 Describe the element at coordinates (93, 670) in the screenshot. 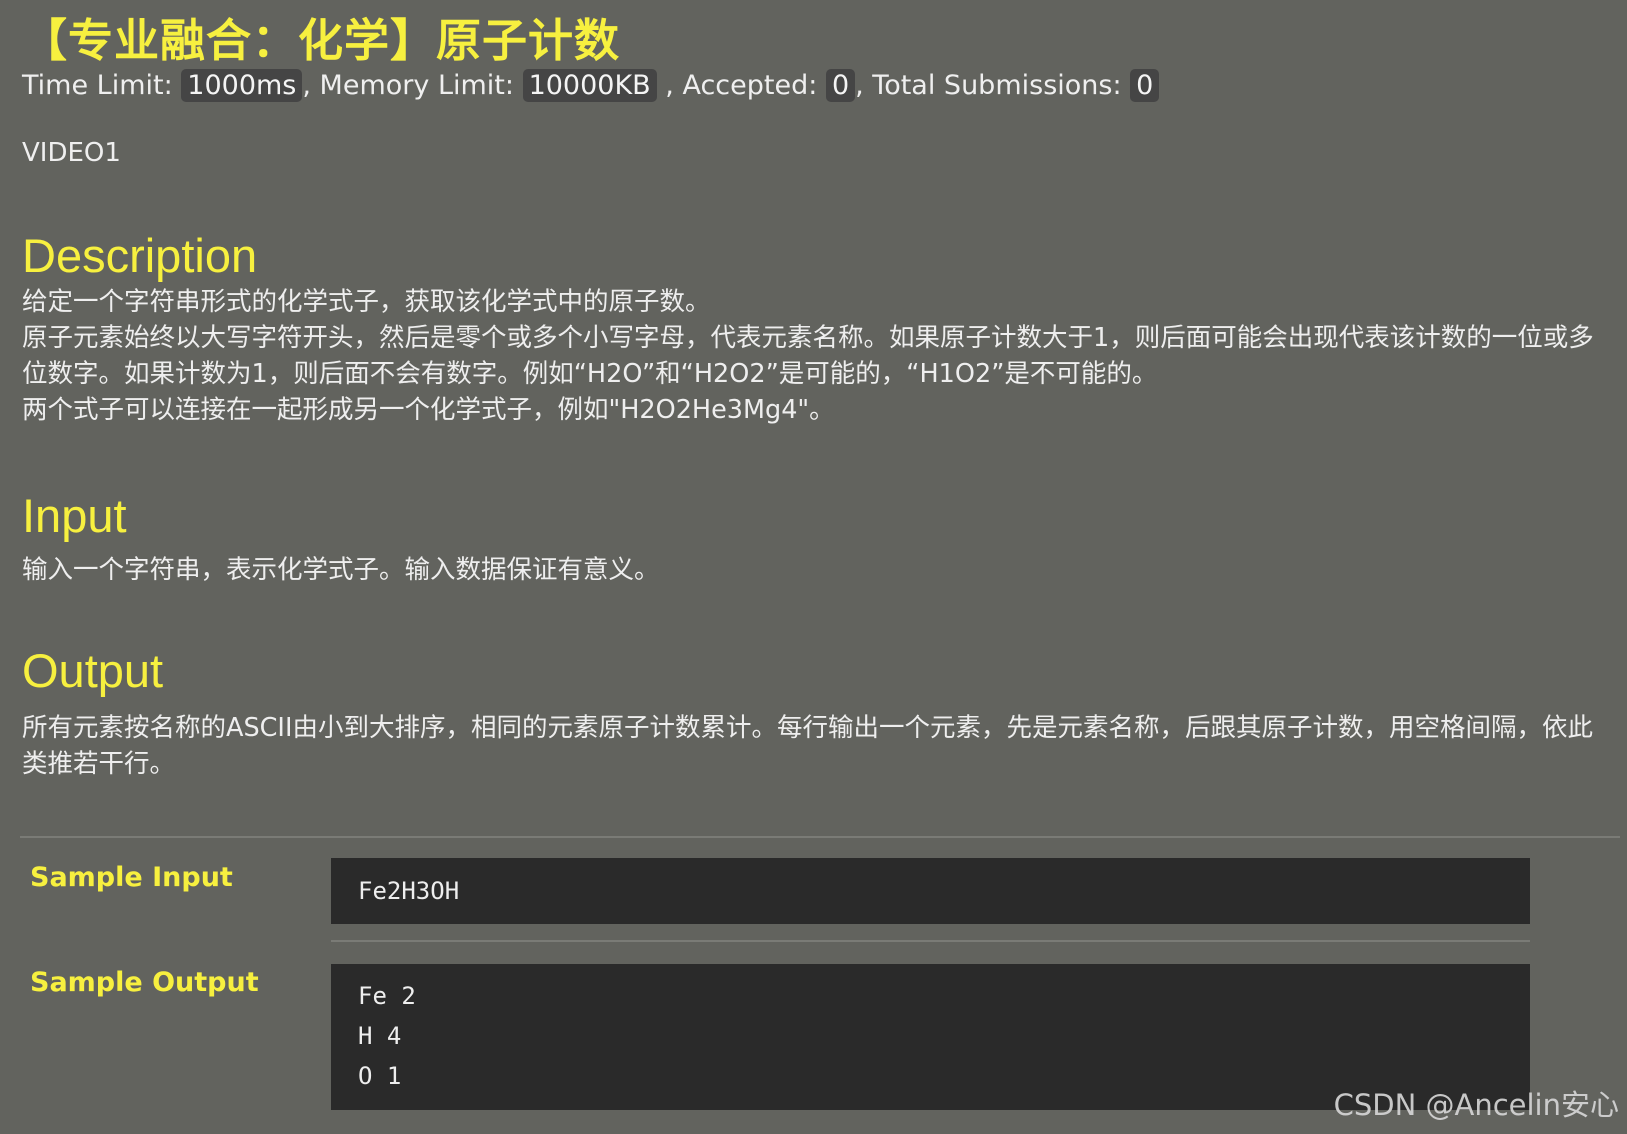

I see `output-heading: Output` at that location.